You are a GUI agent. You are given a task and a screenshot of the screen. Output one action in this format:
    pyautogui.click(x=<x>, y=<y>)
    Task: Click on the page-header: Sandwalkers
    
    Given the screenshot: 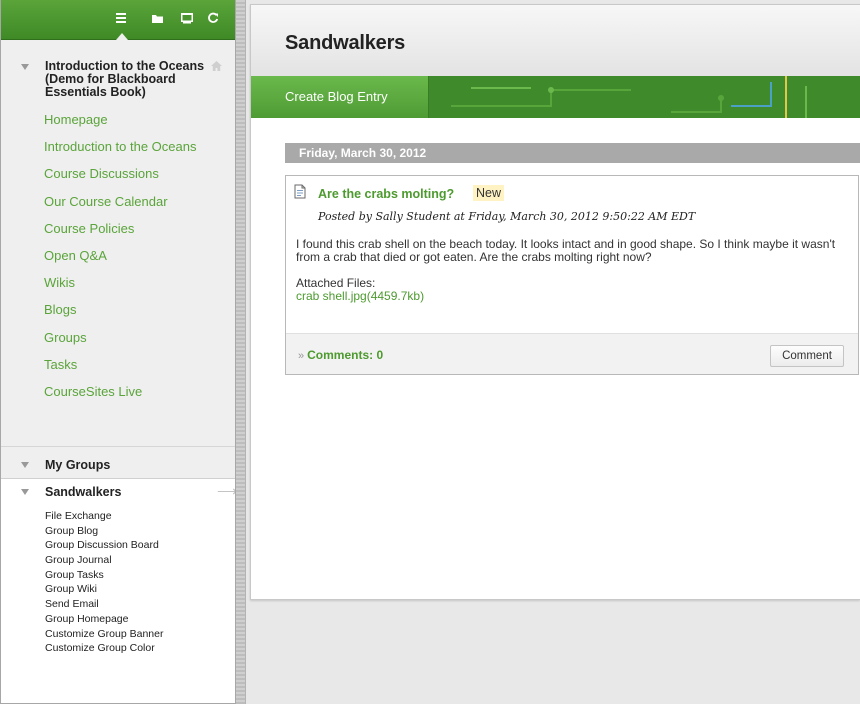 What is the action you would take?
    pyautogui.click(x=555, y=40)
    